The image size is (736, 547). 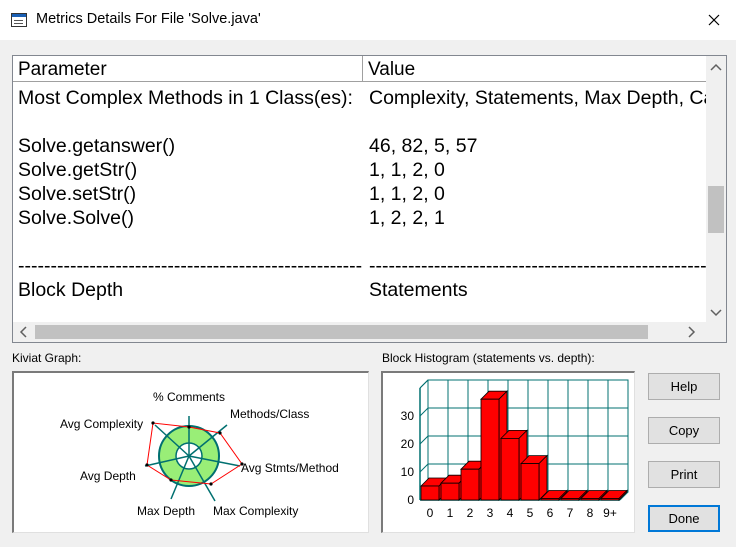 What do you see at coordinates (530, 513) in the screenshot?
I see `histogram-xtick-label: 5` at bounding box center [530, 513].